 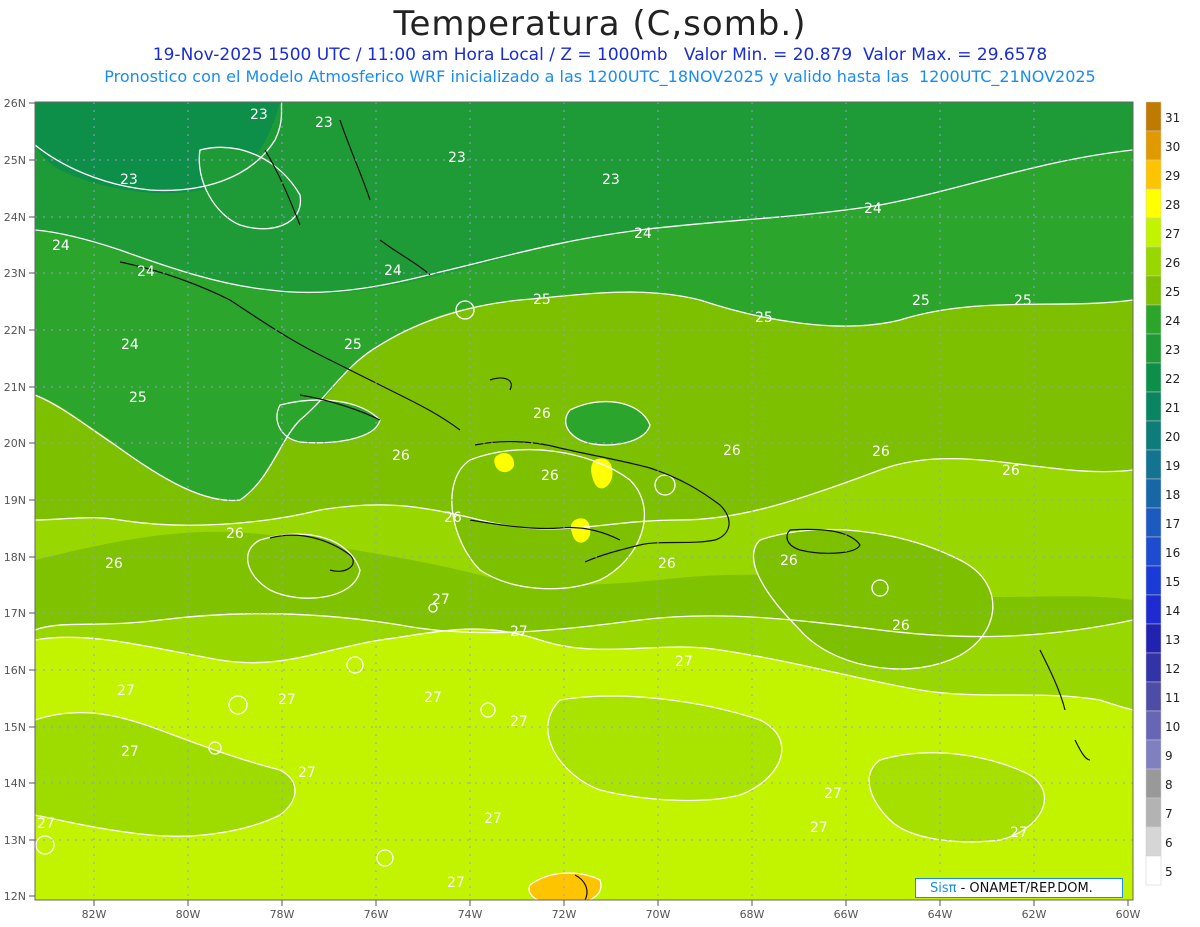 What do you see at coordinates (1172, 611) in the screenshot?
I see `colorbar-label: 14` at bounding box center [1172, 611].